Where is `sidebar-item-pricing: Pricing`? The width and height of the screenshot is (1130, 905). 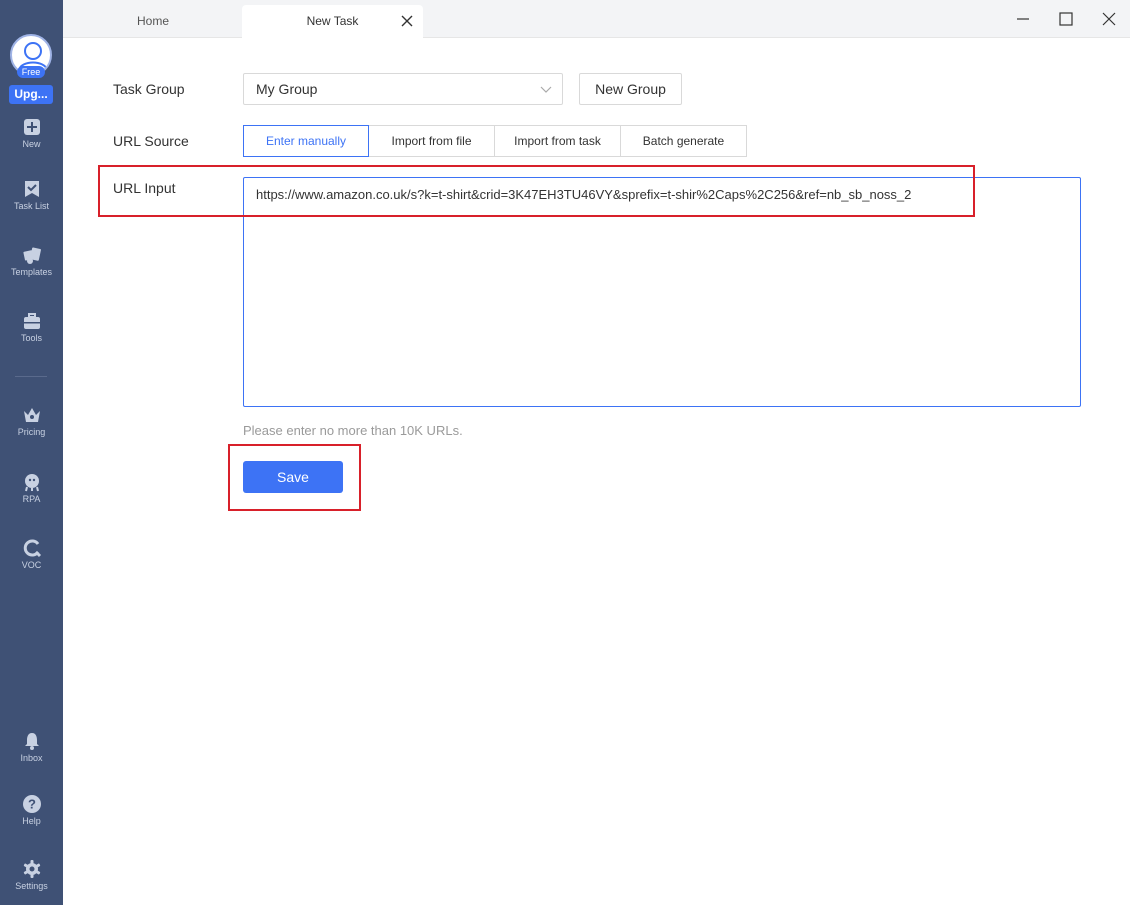
sidebar-item-pricing: Pricing is located at coordinates (31, 421).